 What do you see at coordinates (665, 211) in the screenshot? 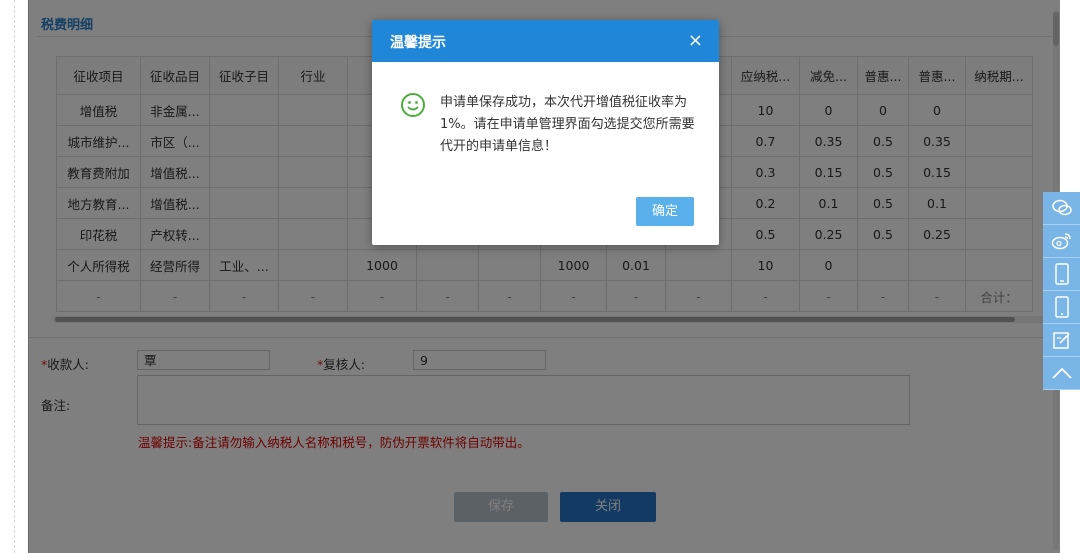
I see `ok-button: 确定` at bounding box center [665, 211].